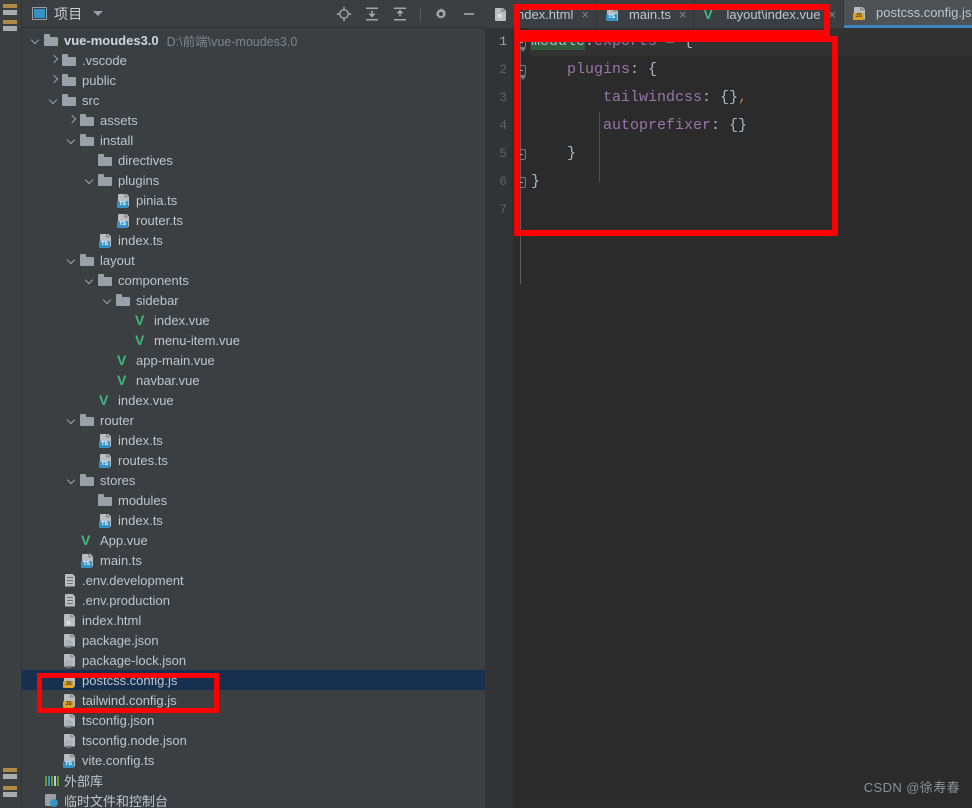  Describe the element at coordinates (400, 14) in the screenshot. I see `collapse-all-icon` at that location.